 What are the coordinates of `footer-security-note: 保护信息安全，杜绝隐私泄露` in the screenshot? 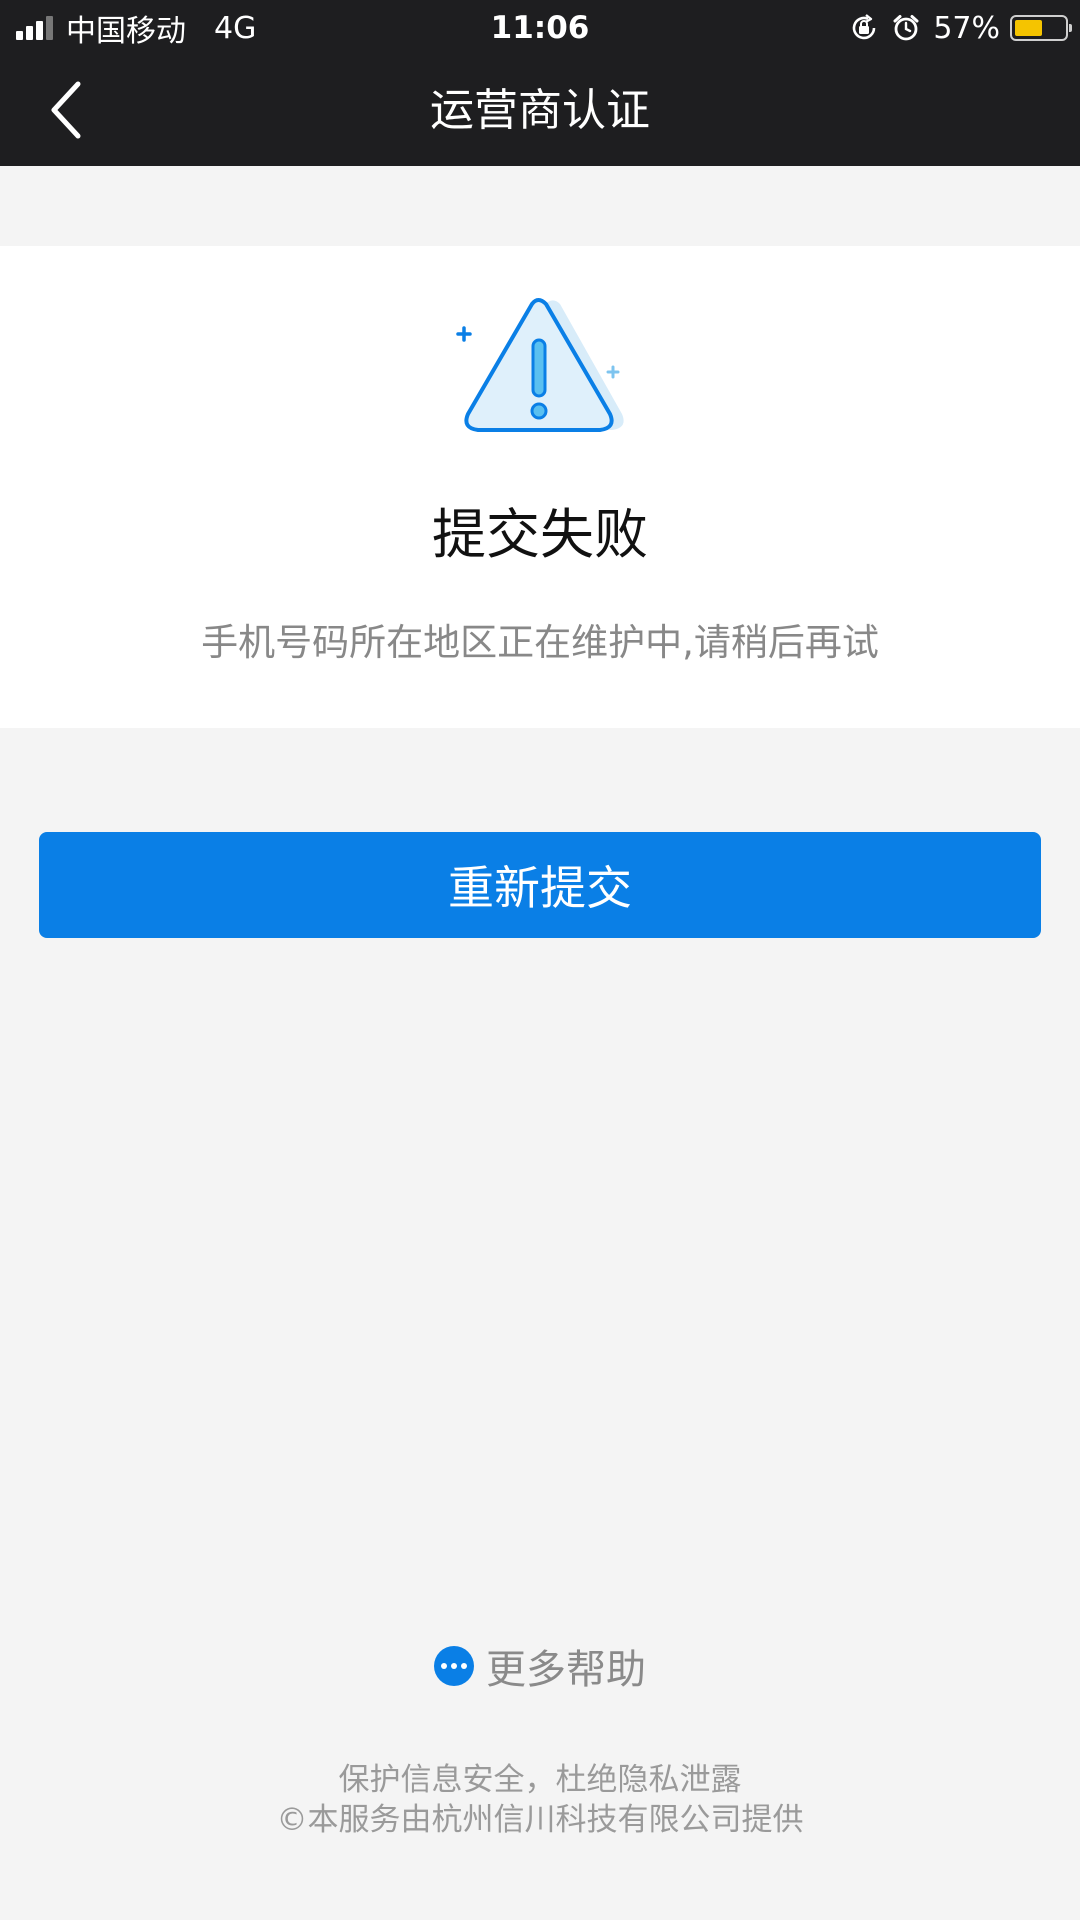 It's located at (540, 1780).